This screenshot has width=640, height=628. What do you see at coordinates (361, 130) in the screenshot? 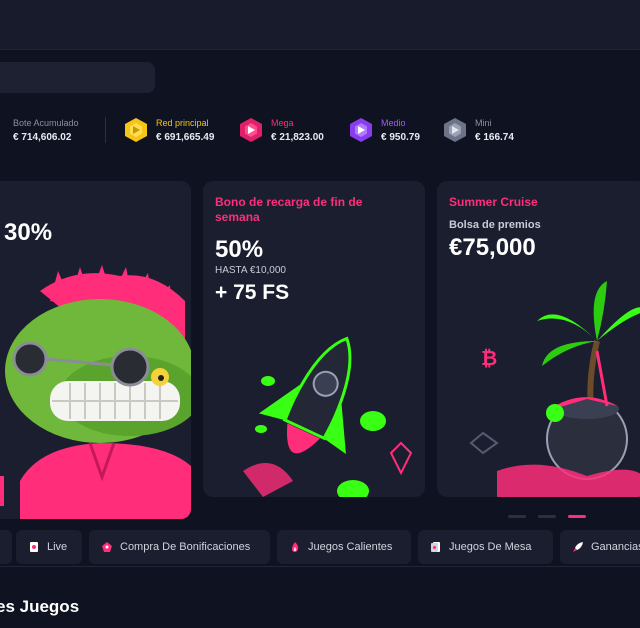
I see `purple-gem-icon` at bounding box center [361, 130].